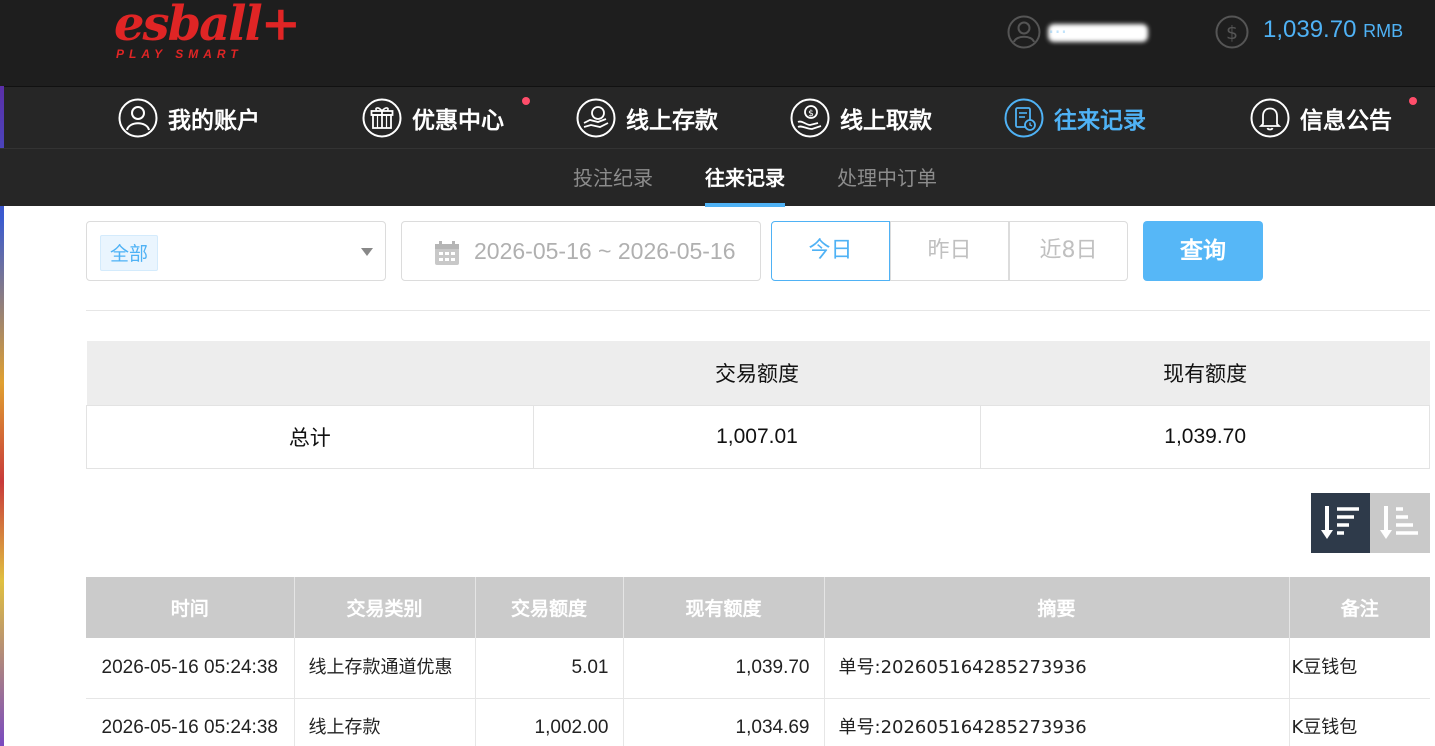 Image resolution: width=1435 pixels, height=746 pixels. Describe the element at coordinates (949, 251) in the screenshot. I see `range-yesterday-button: 昨日` at that location.